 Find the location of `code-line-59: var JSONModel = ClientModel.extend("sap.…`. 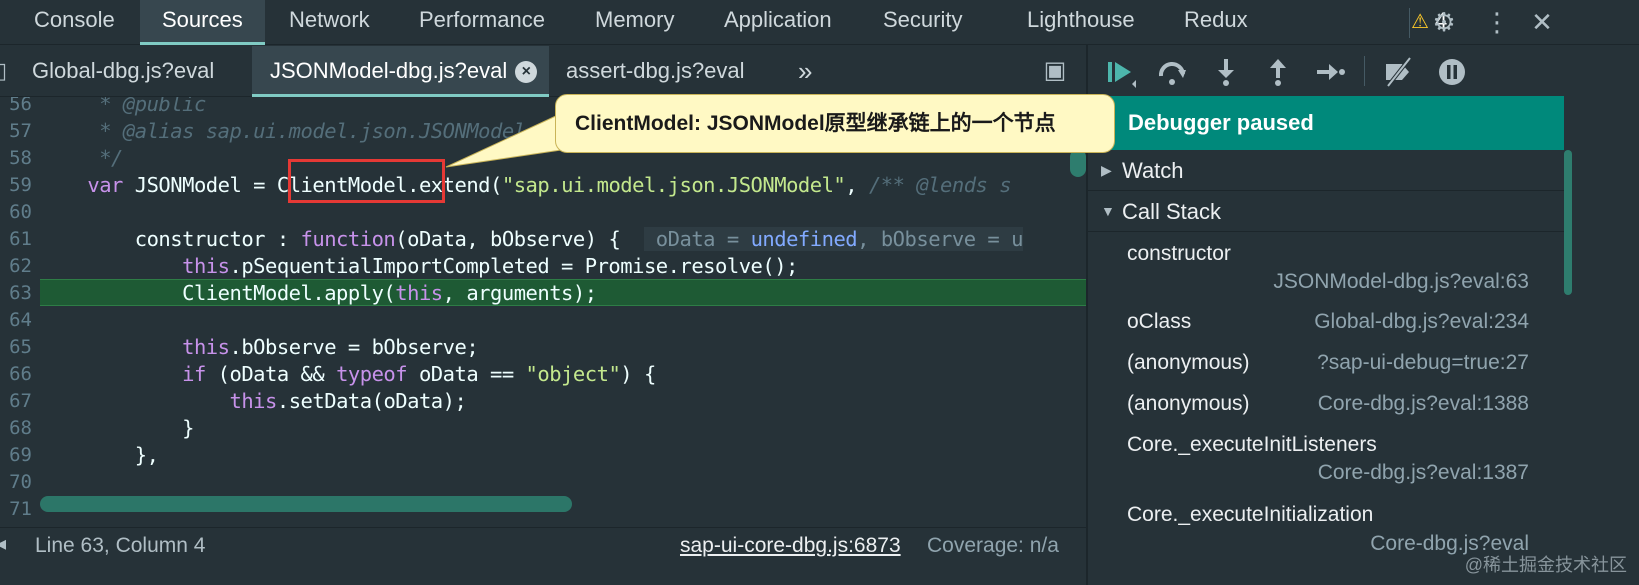

code-line-59: var JSONModel = ClientModel.extend("sap.… is located at coordinates (525, 185).